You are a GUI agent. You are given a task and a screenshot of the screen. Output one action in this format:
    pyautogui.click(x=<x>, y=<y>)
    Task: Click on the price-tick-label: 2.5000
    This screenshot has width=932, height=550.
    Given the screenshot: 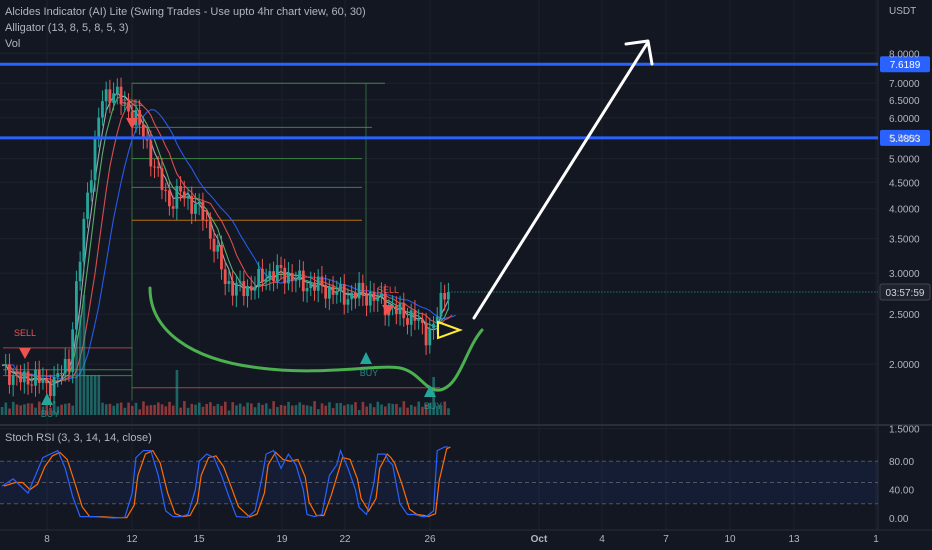 What is the action you would take?
    pyautogui.click(x=904, y=315)
    